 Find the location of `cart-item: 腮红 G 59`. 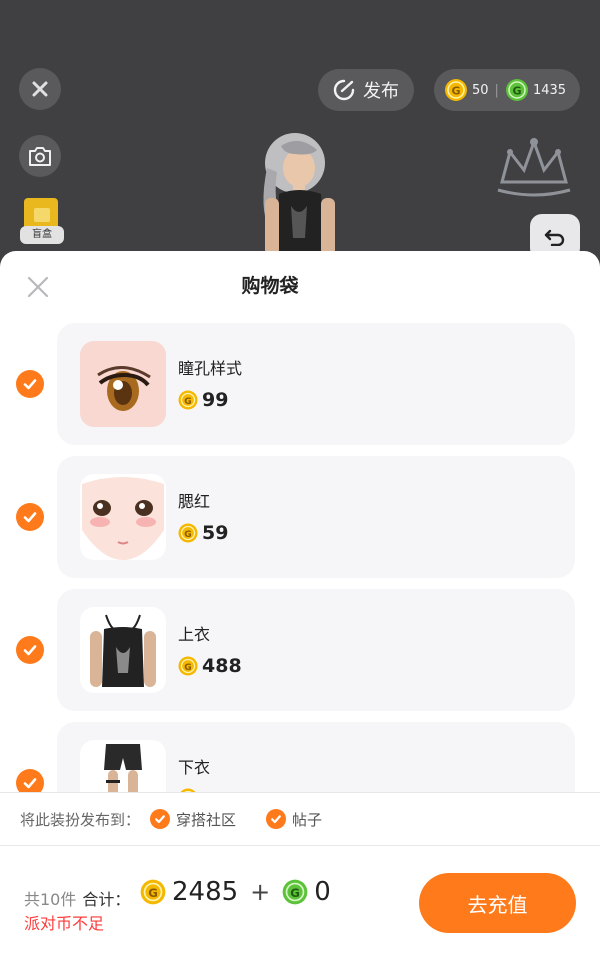

cart-item: 腮红 G 59 is located at coordinates (300, 517).